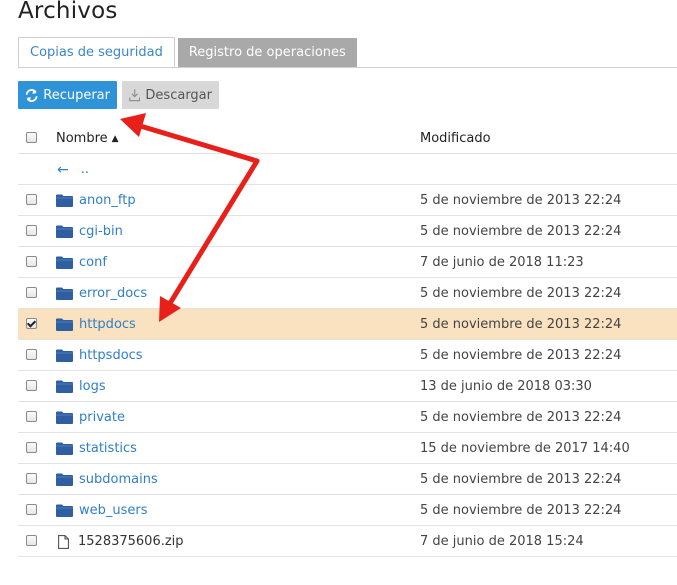 This screenshot has height=585, width=677. Describe the element at coordinates (76, 95) in the screenshot. I see `recover-button-label: Recuperar` at that location.